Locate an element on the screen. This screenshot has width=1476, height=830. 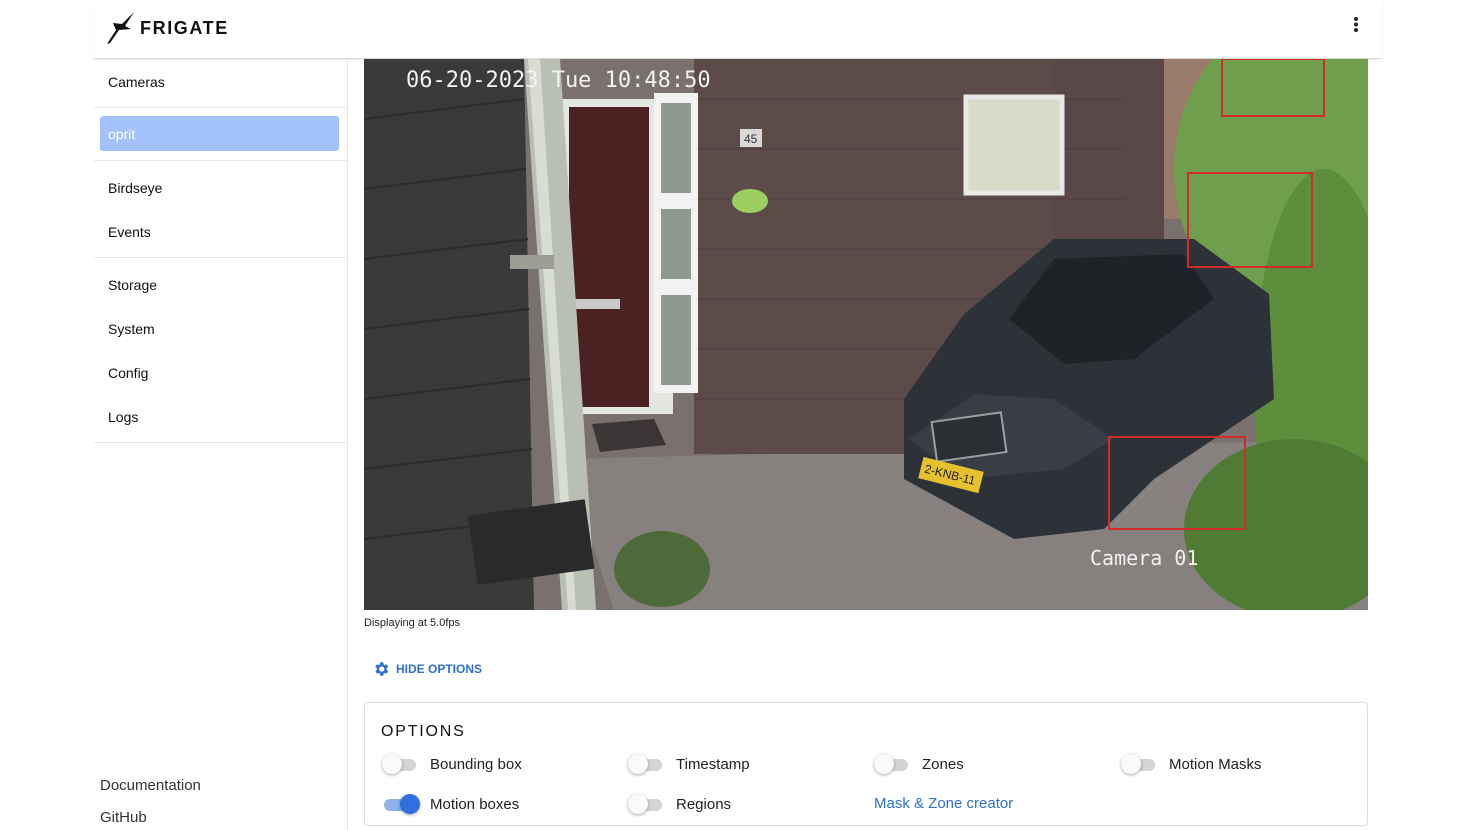
frigate-bird-icon is located at coordinates (120, 28).